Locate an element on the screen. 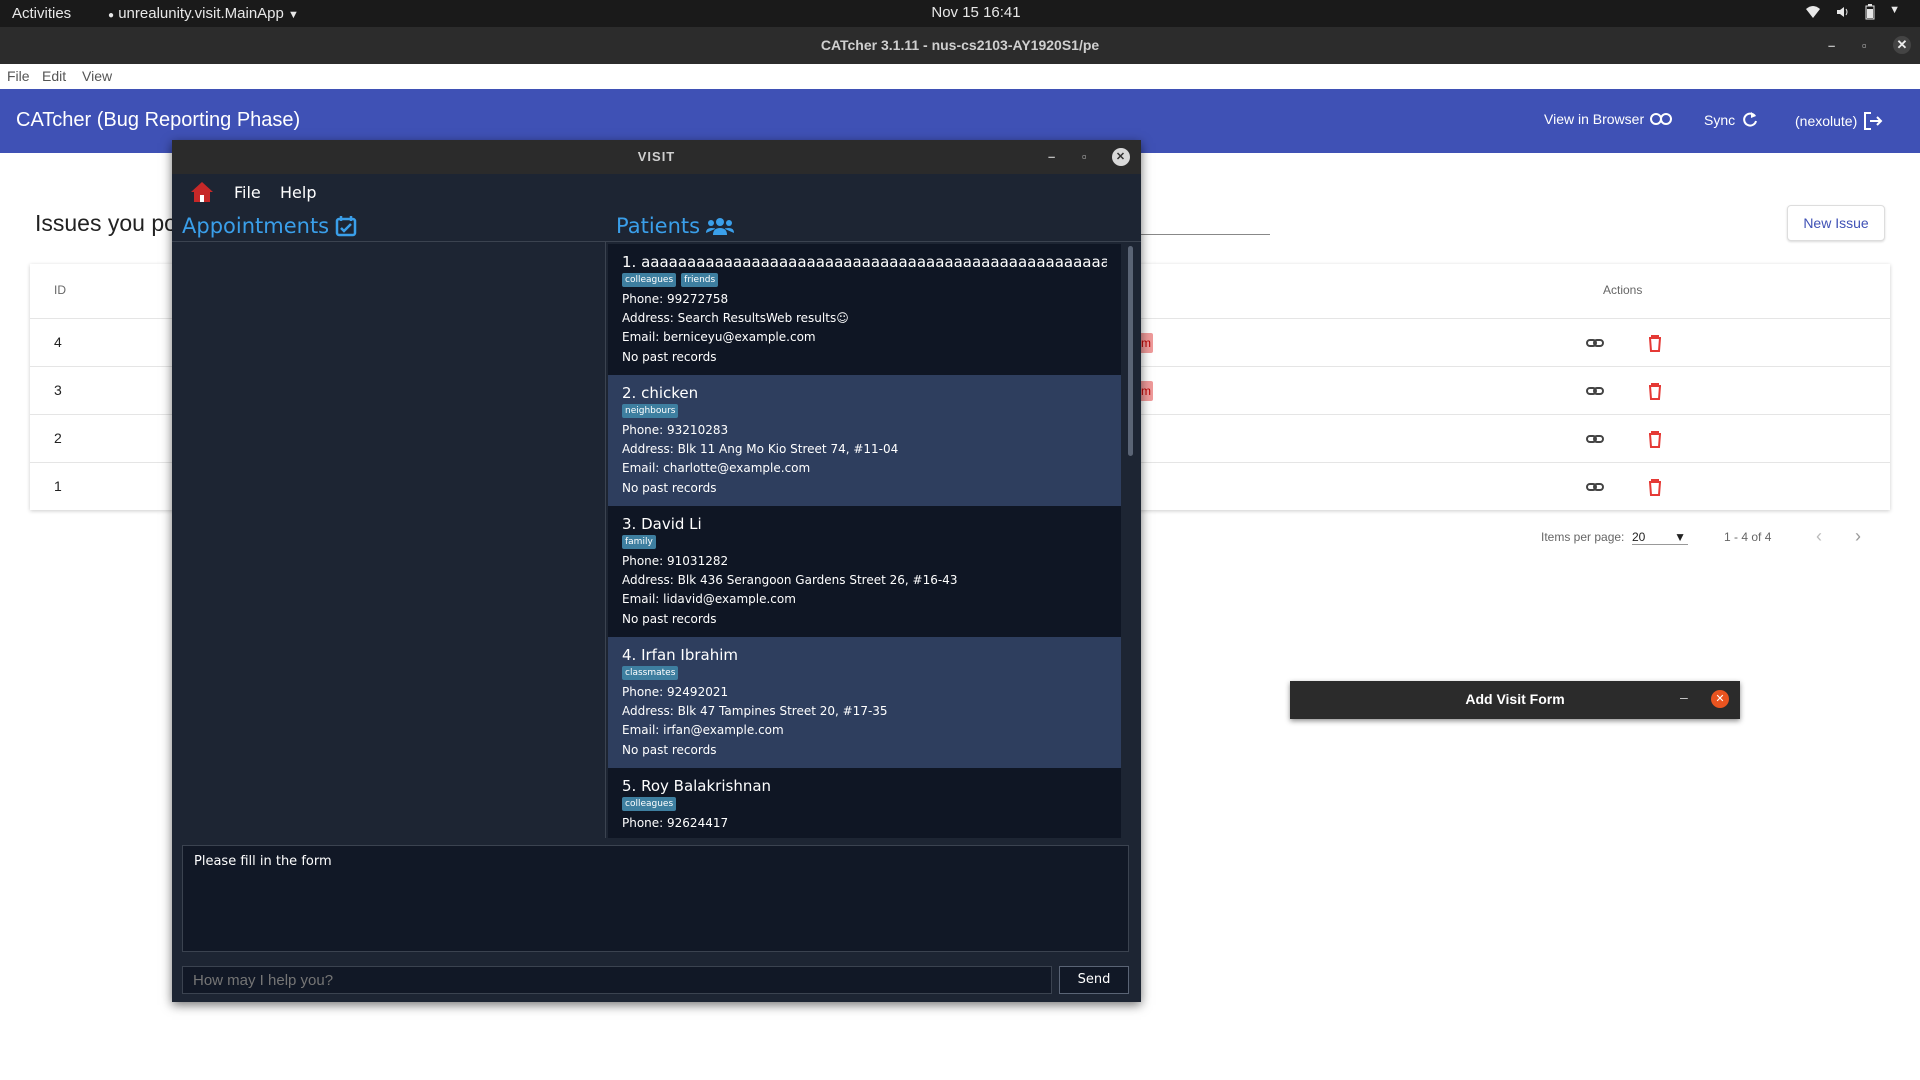 The height and width of the screenshot is (1080, 1920). col-actions-header: Actions is located at coordinates (1623, 290).